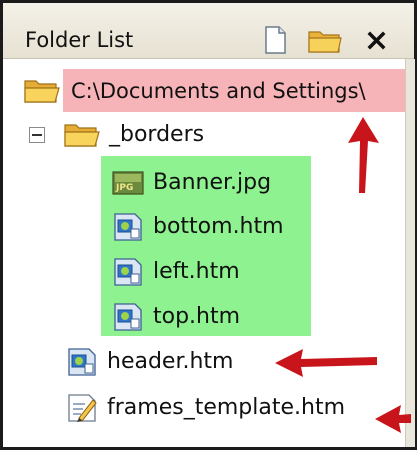  What do you see at coordinates (124, 188) in the screenshot?
I see `svg-text: JPG` at bounding box center [124, 188].